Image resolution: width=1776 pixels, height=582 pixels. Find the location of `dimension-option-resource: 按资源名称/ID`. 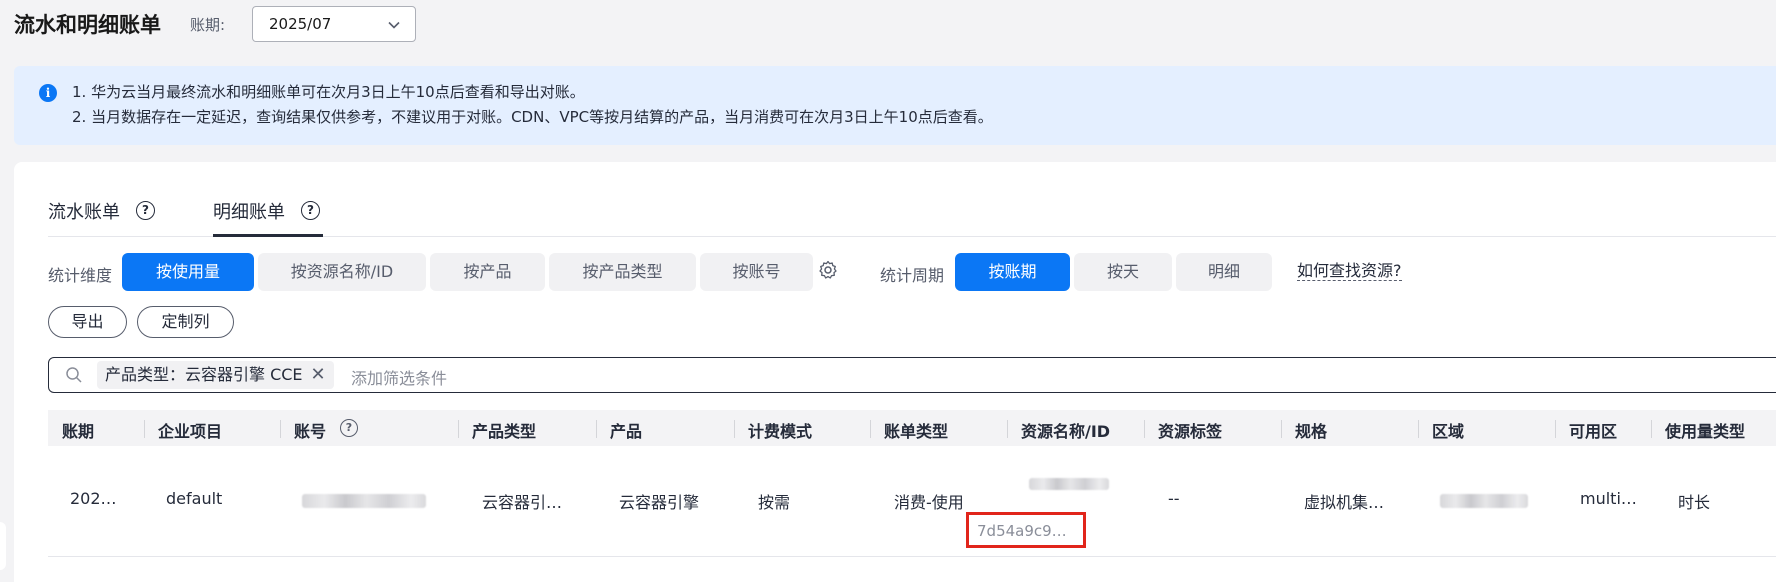

dimension-option-resource: 按资源名称/ID is located at coordinates (342, 272).